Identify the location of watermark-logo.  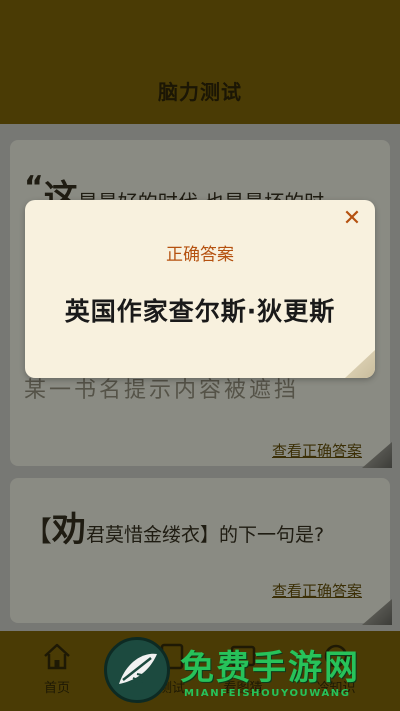
(137, 670).